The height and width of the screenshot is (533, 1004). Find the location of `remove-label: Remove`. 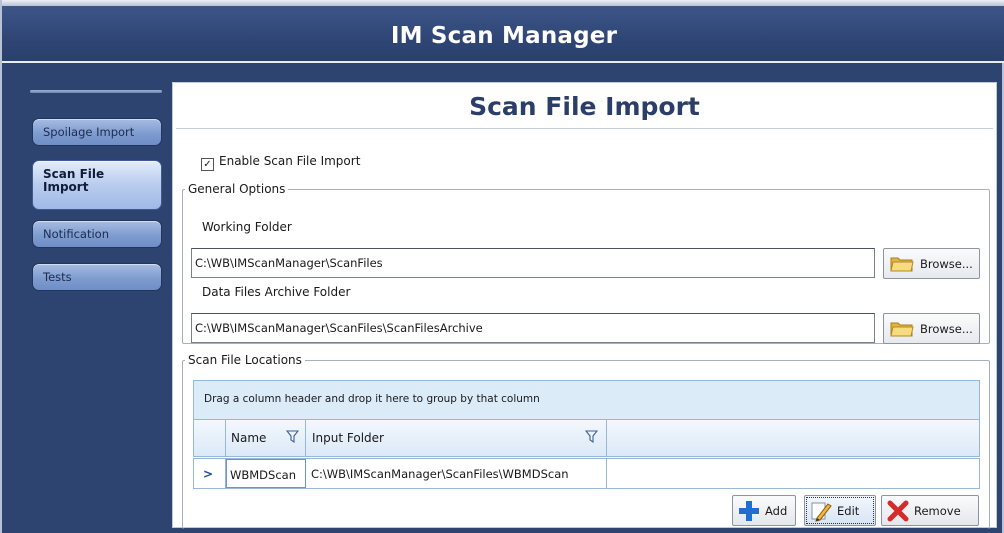

remove-label: Remove is located at coordinates (937, 510).